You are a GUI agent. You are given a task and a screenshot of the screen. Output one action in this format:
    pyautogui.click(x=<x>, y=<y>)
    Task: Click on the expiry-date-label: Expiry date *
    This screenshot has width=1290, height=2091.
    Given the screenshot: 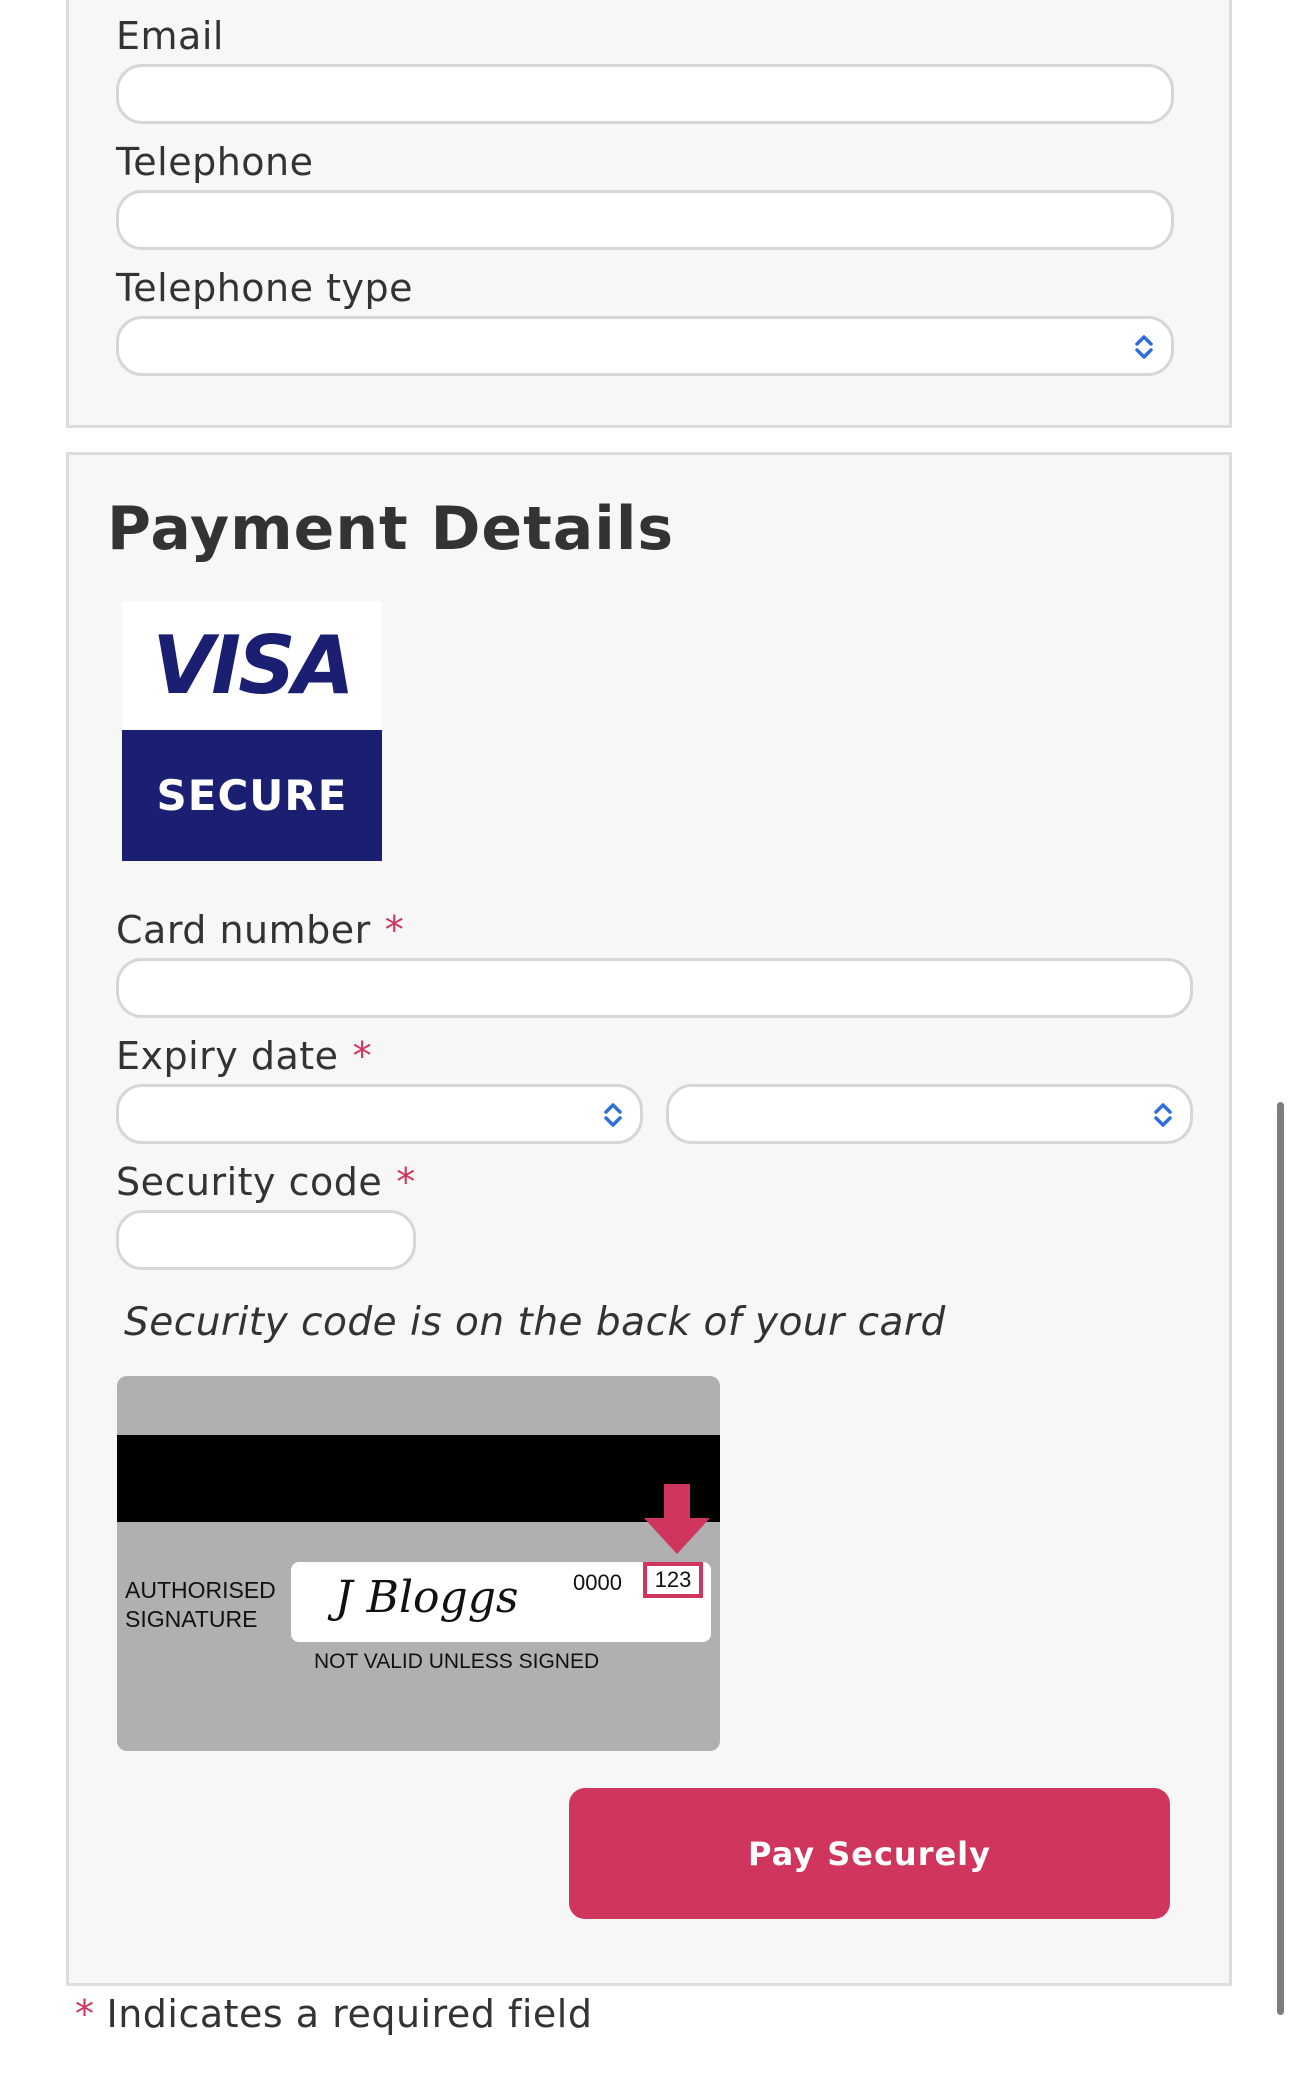 What is the action you would take?
    pyautogui.click(x=244, y=1056)
    